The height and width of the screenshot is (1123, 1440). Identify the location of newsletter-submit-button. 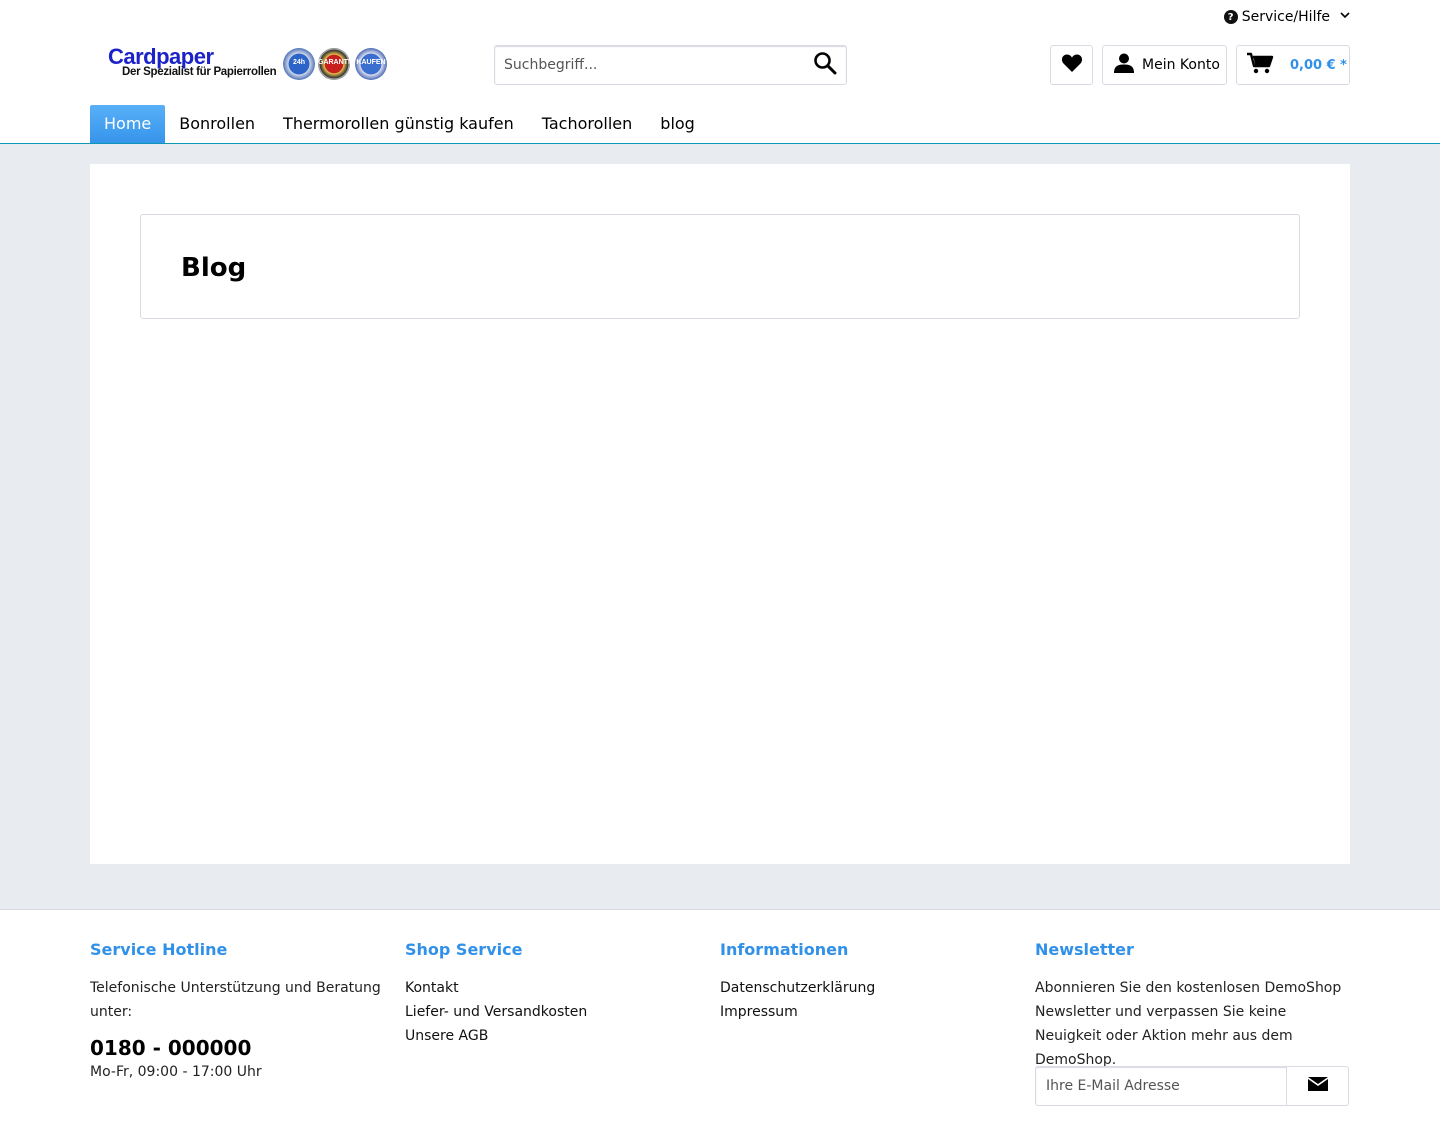
(1317, 1086).